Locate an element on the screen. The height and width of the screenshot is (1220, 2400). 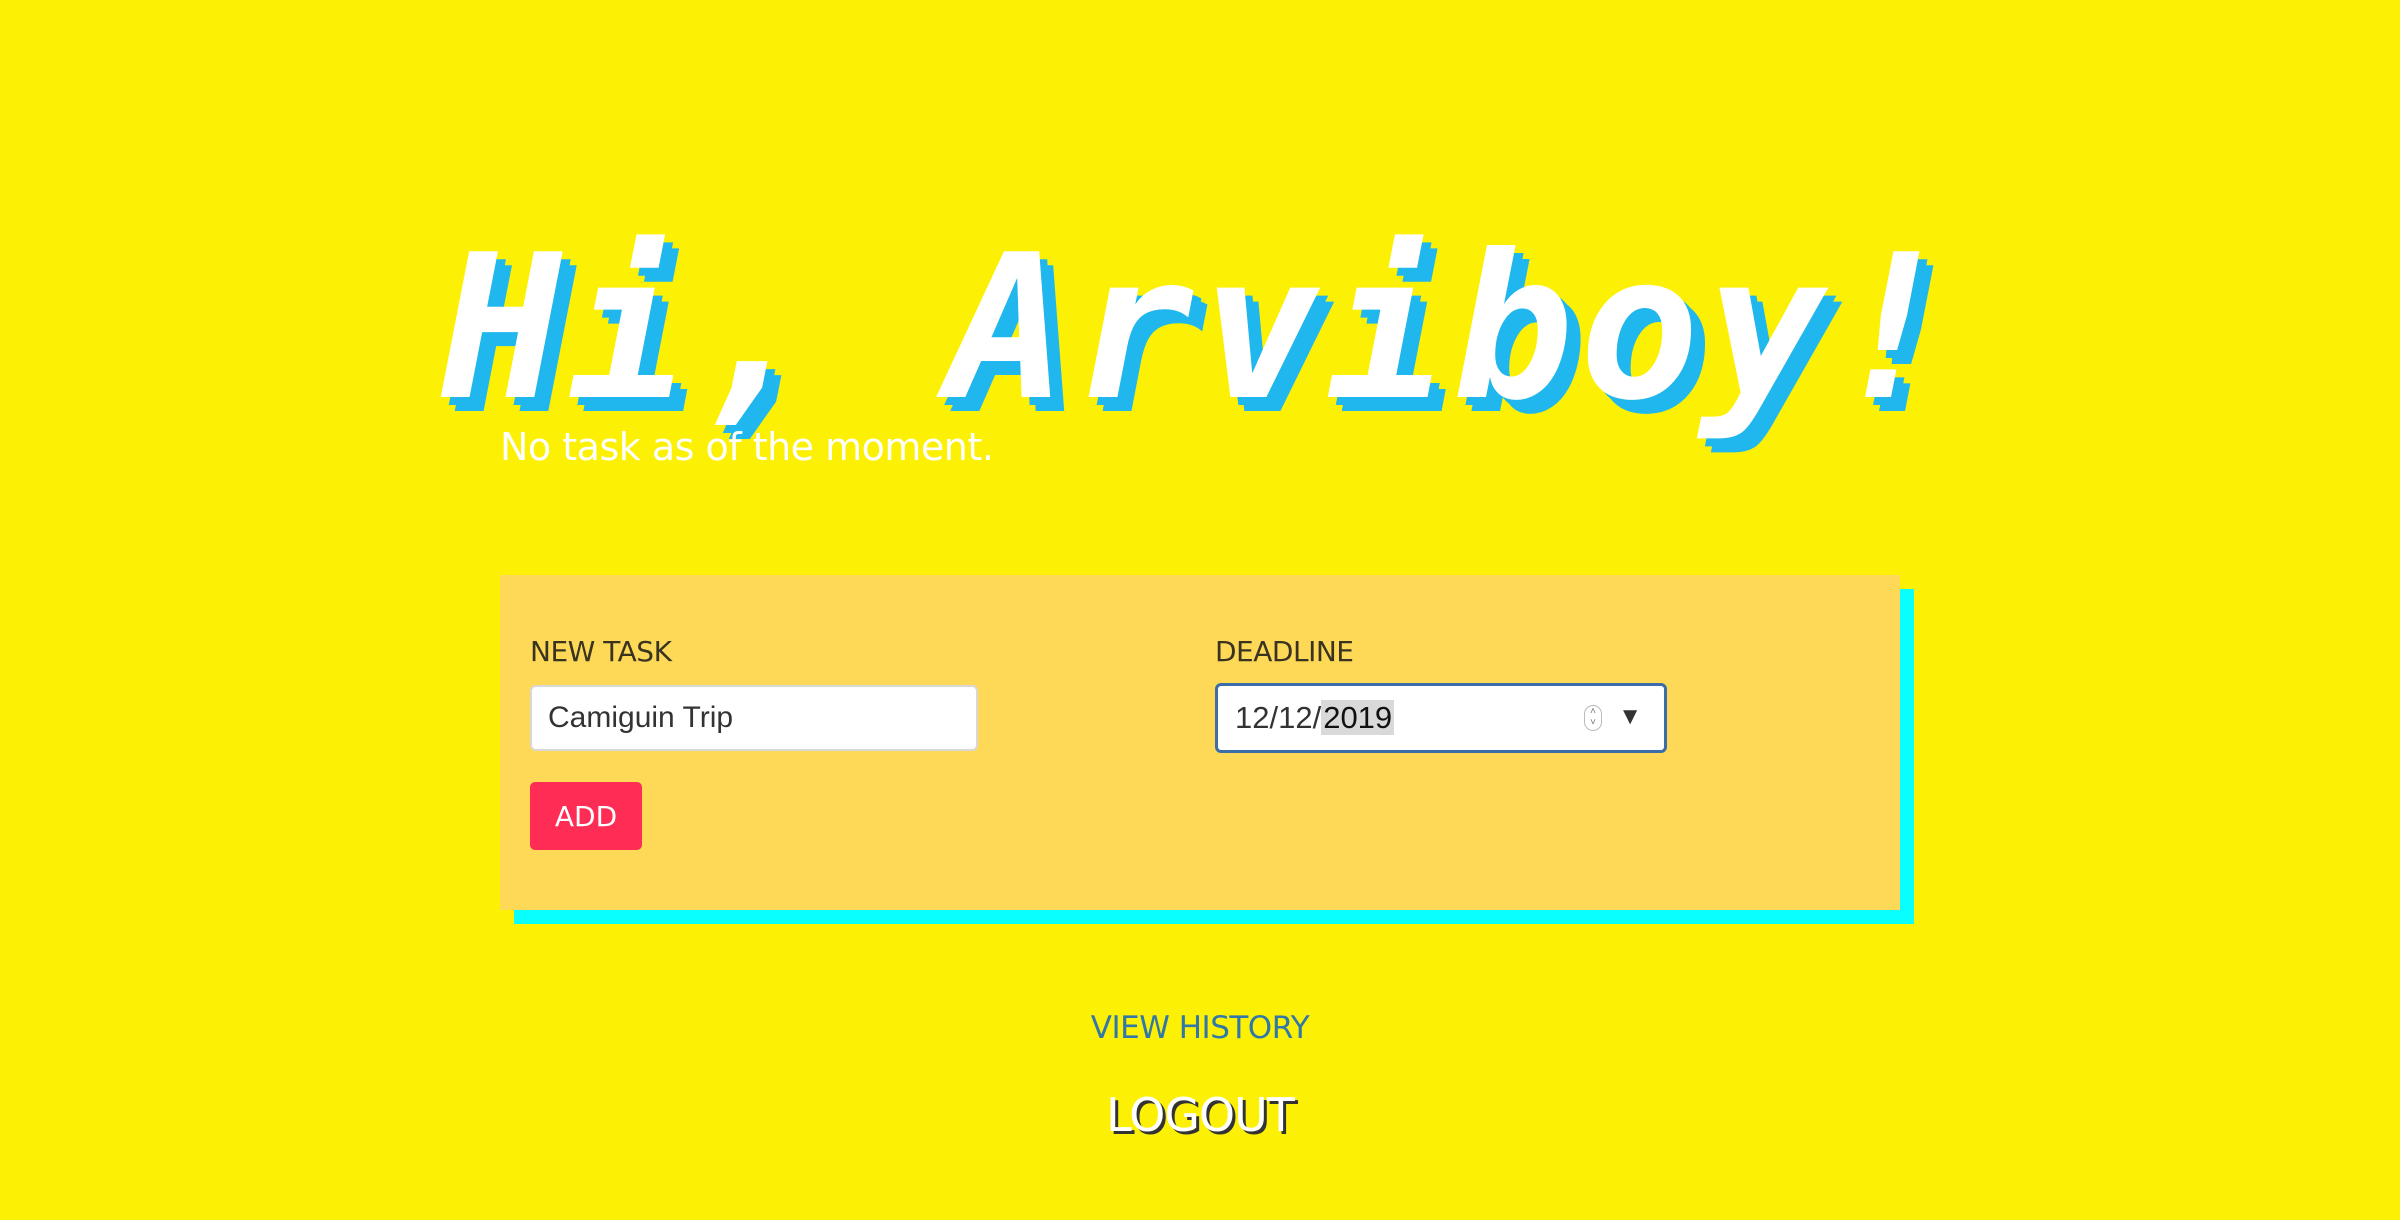
logout-row: LOGOUT is located at coordinates (1200, 1115).